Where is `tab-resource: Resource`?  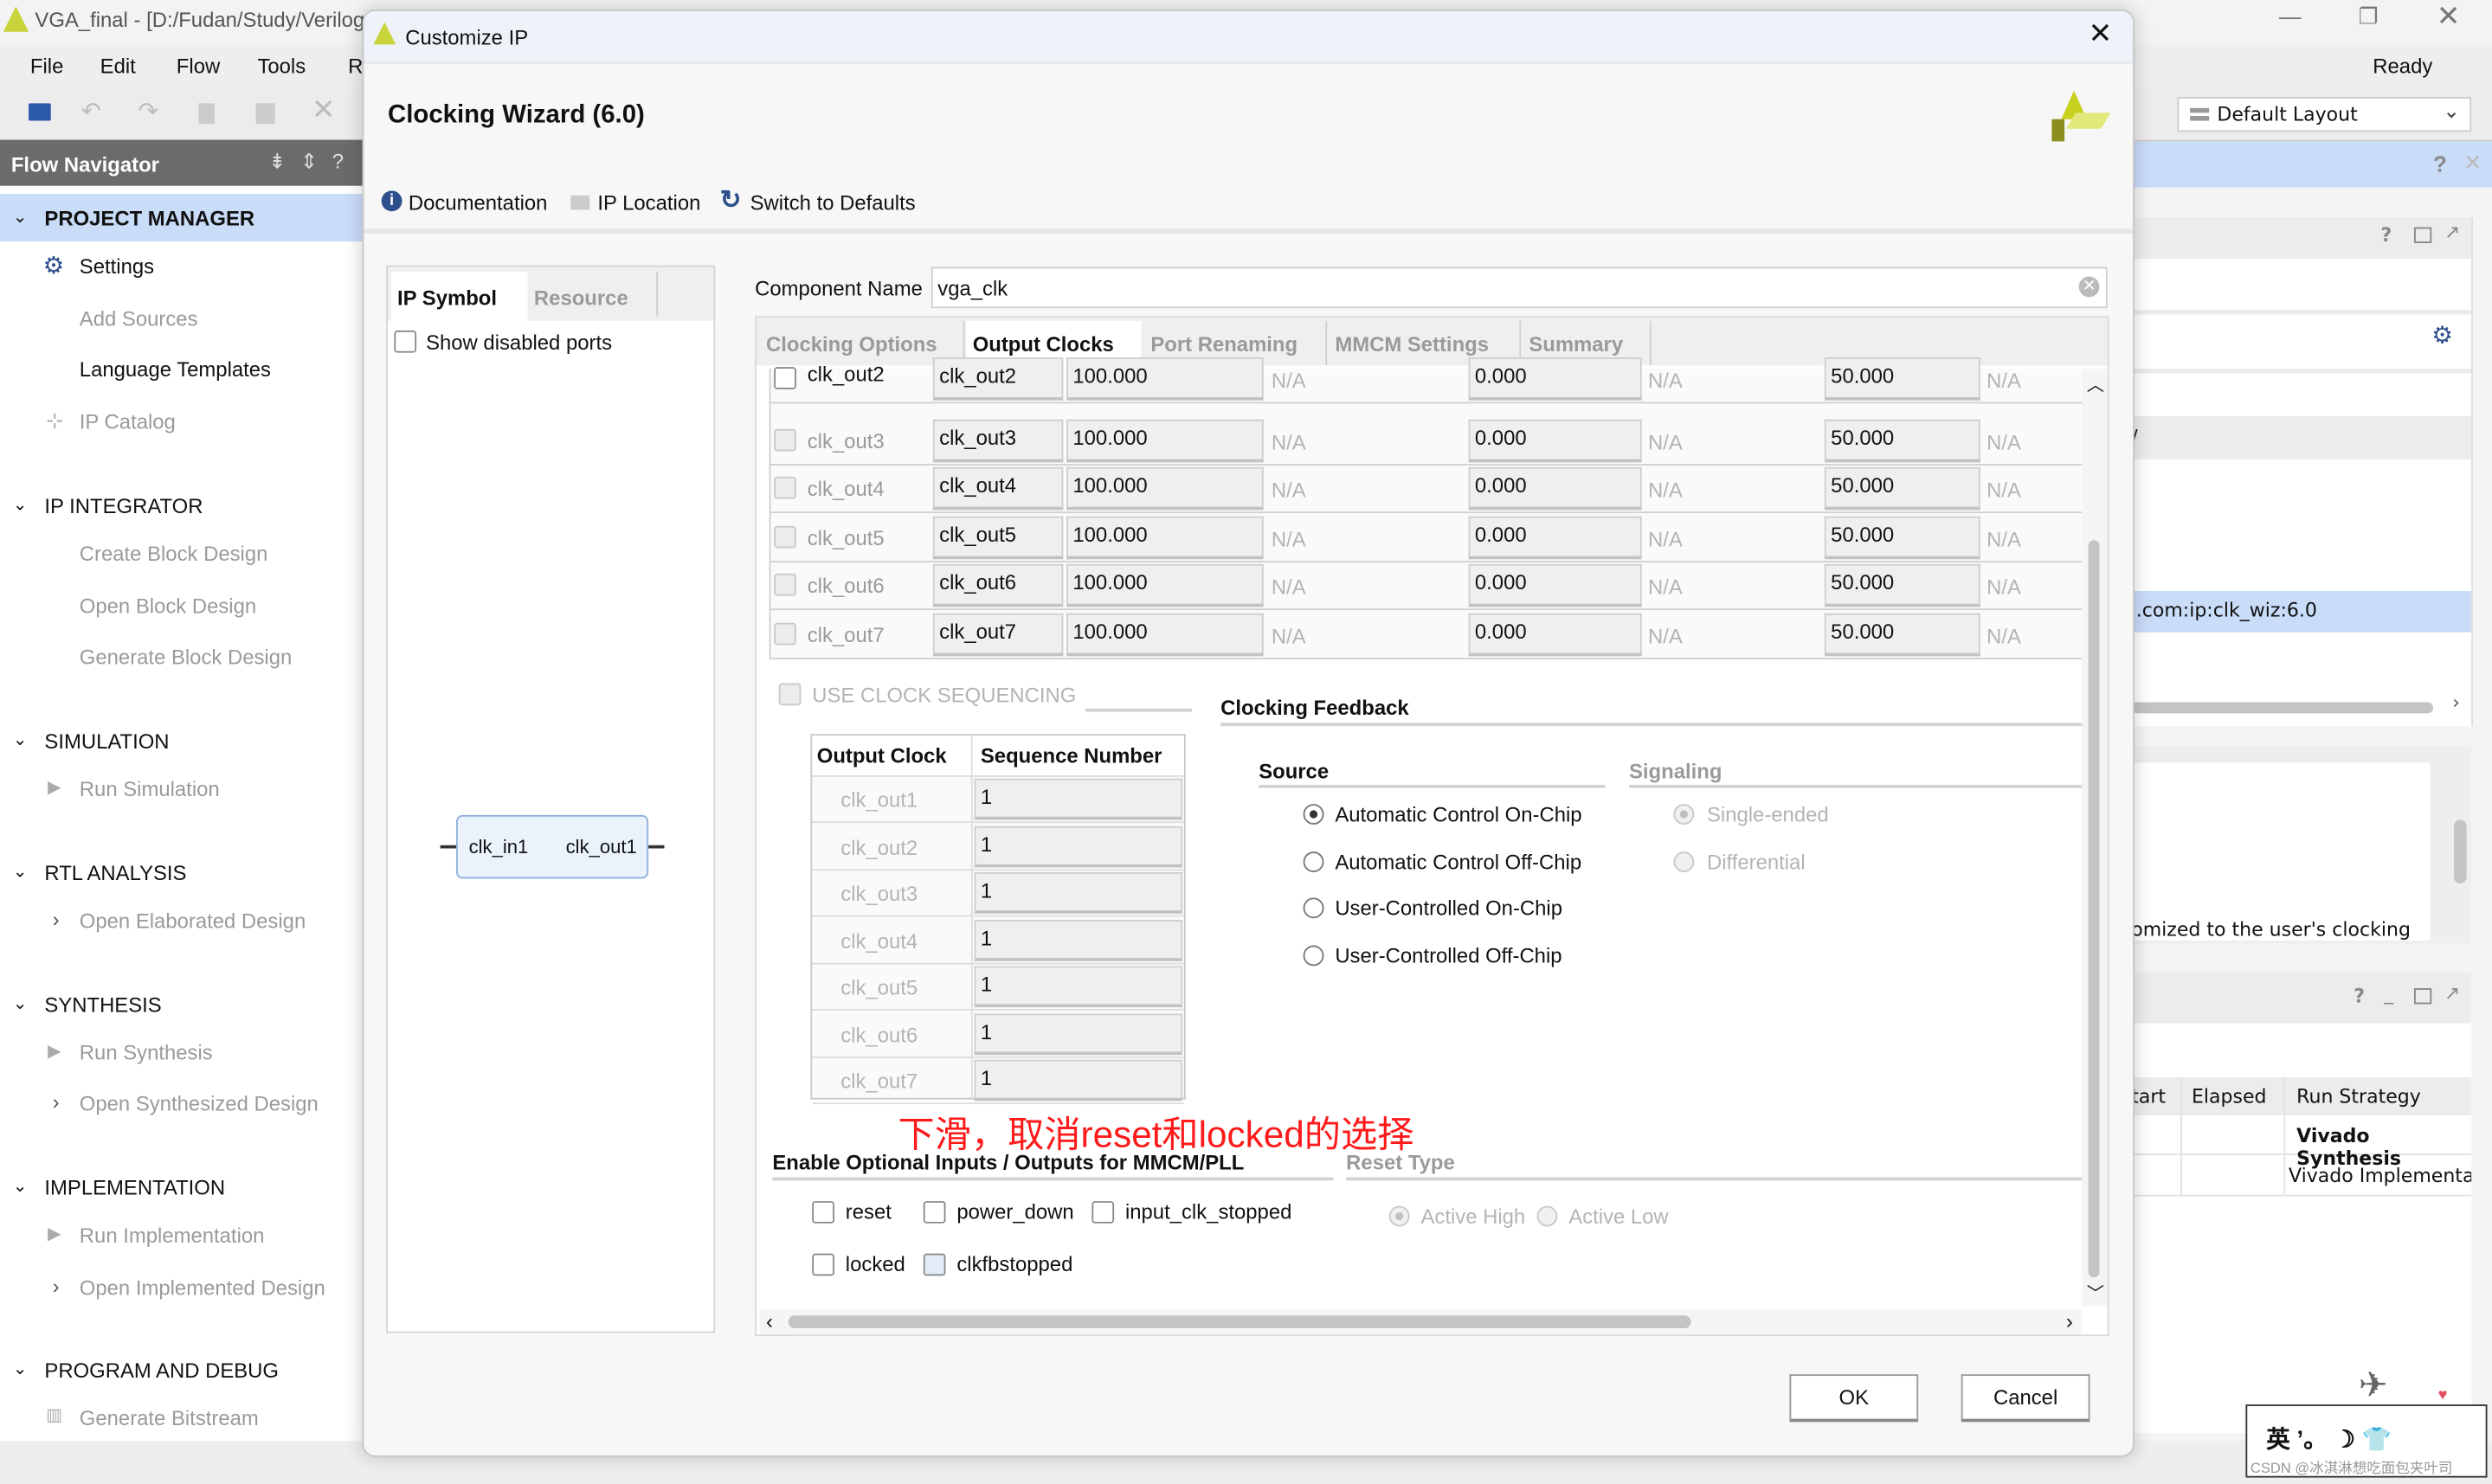 tab-resource: Resource is located at coordinates (581, 298).